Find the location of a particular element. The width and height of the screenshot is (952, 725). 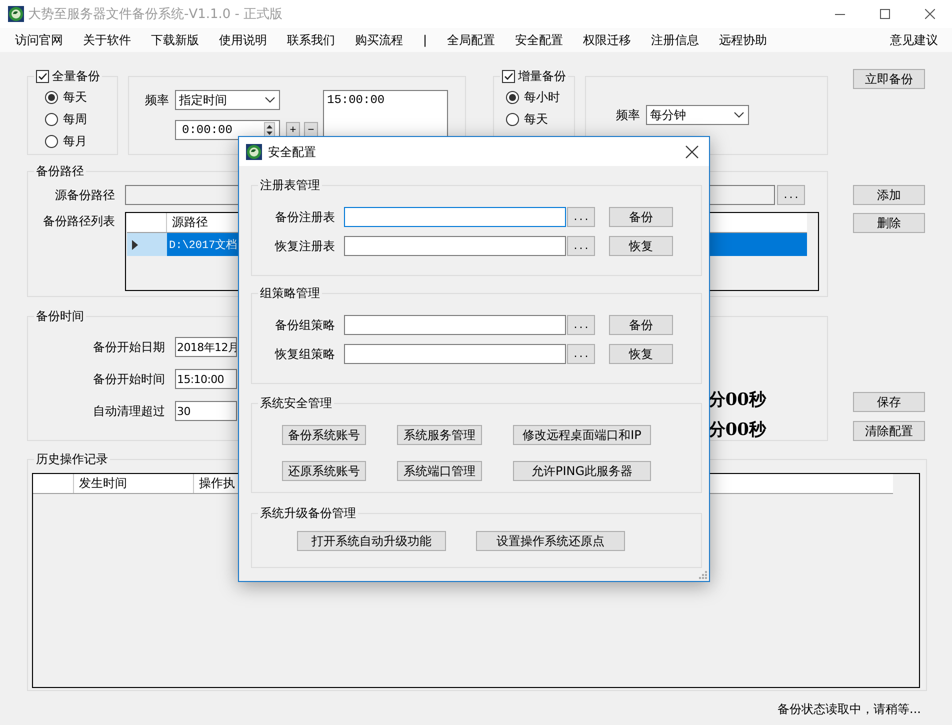

field-label: 备份注册表 is located at coordinates (304, 217).